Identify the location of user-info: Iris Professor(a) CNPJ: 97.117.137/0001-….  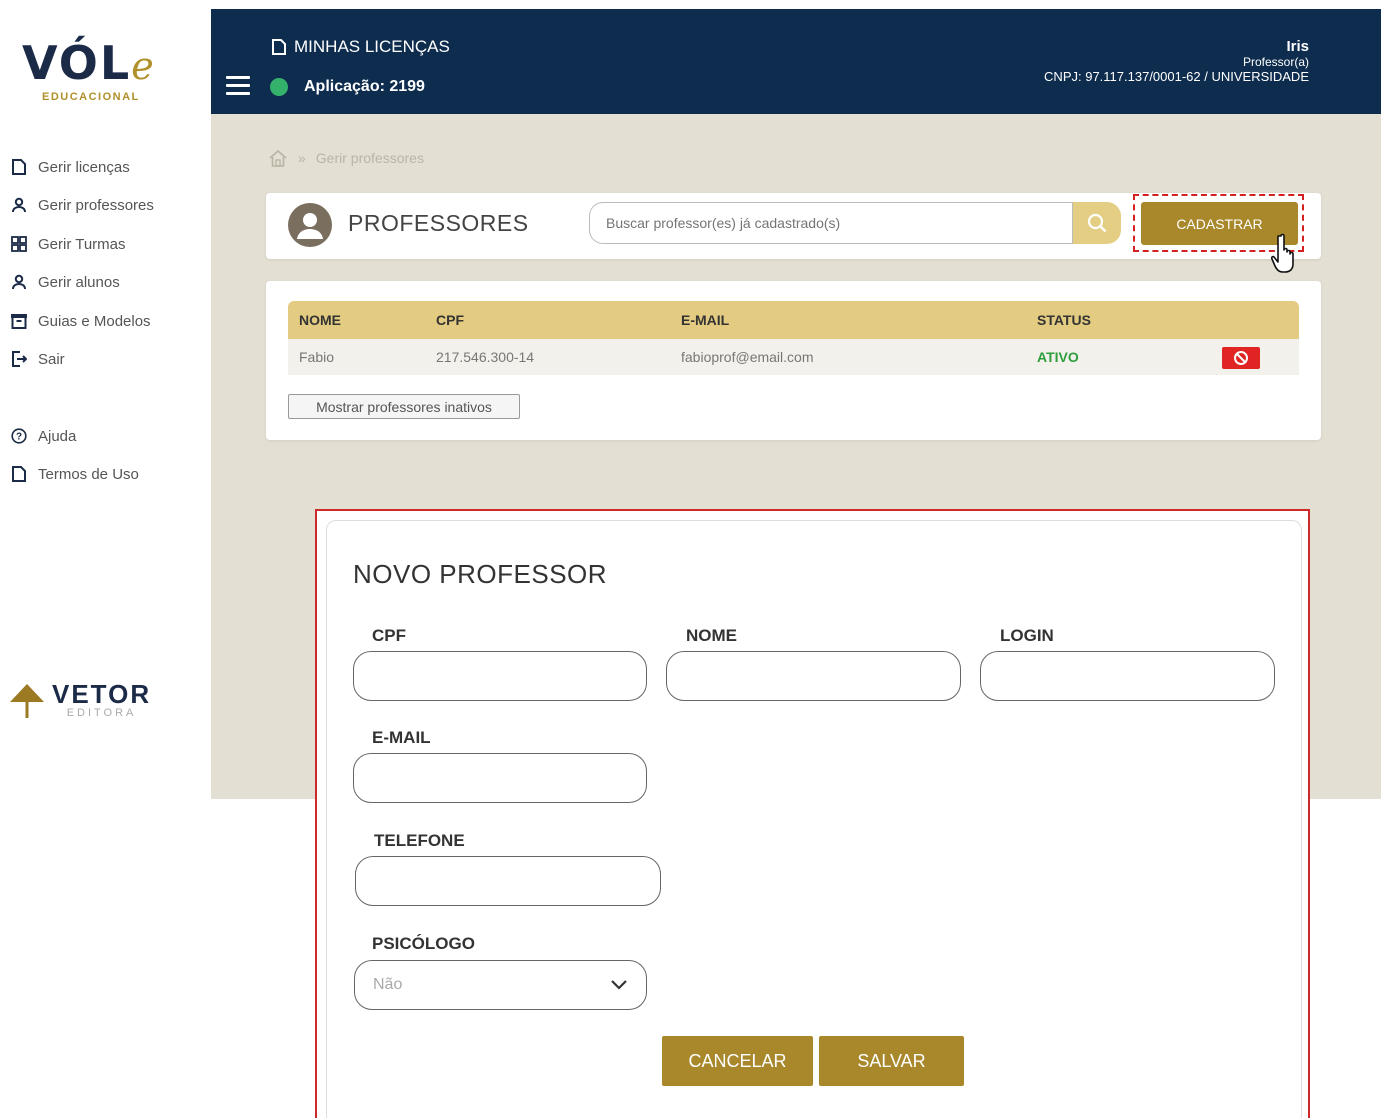
(1176, 61).